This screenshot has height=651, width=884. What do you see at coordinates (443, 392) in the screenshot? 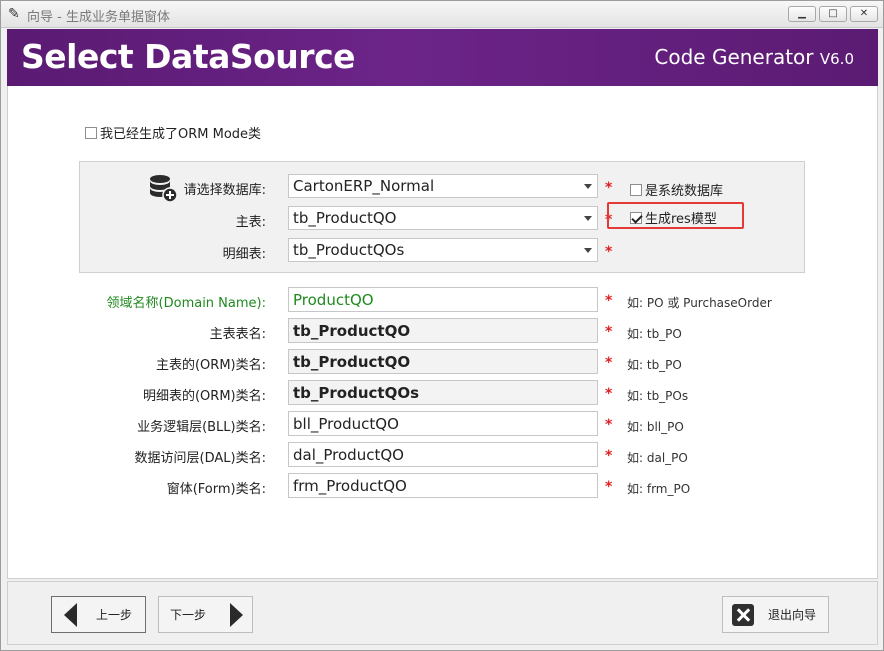
I see `field-input: tb_ProductQOs` at bounding box center [443, 392].